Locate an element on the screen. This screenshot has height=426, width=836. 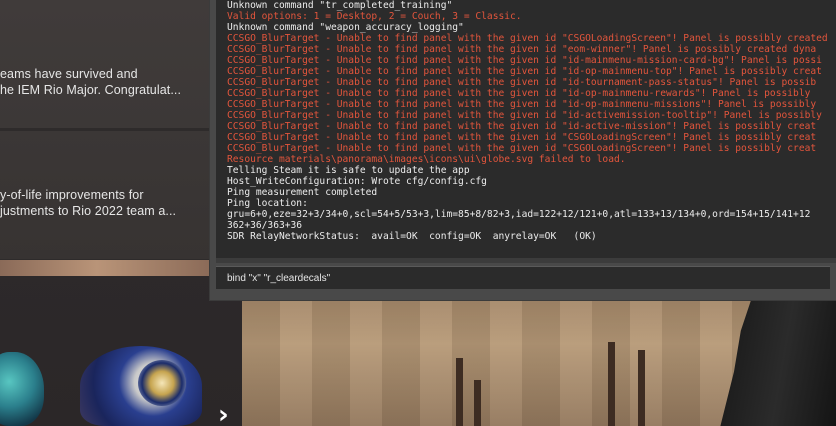
console-line: Ping measurement completed is located at coordinates (302, 192).